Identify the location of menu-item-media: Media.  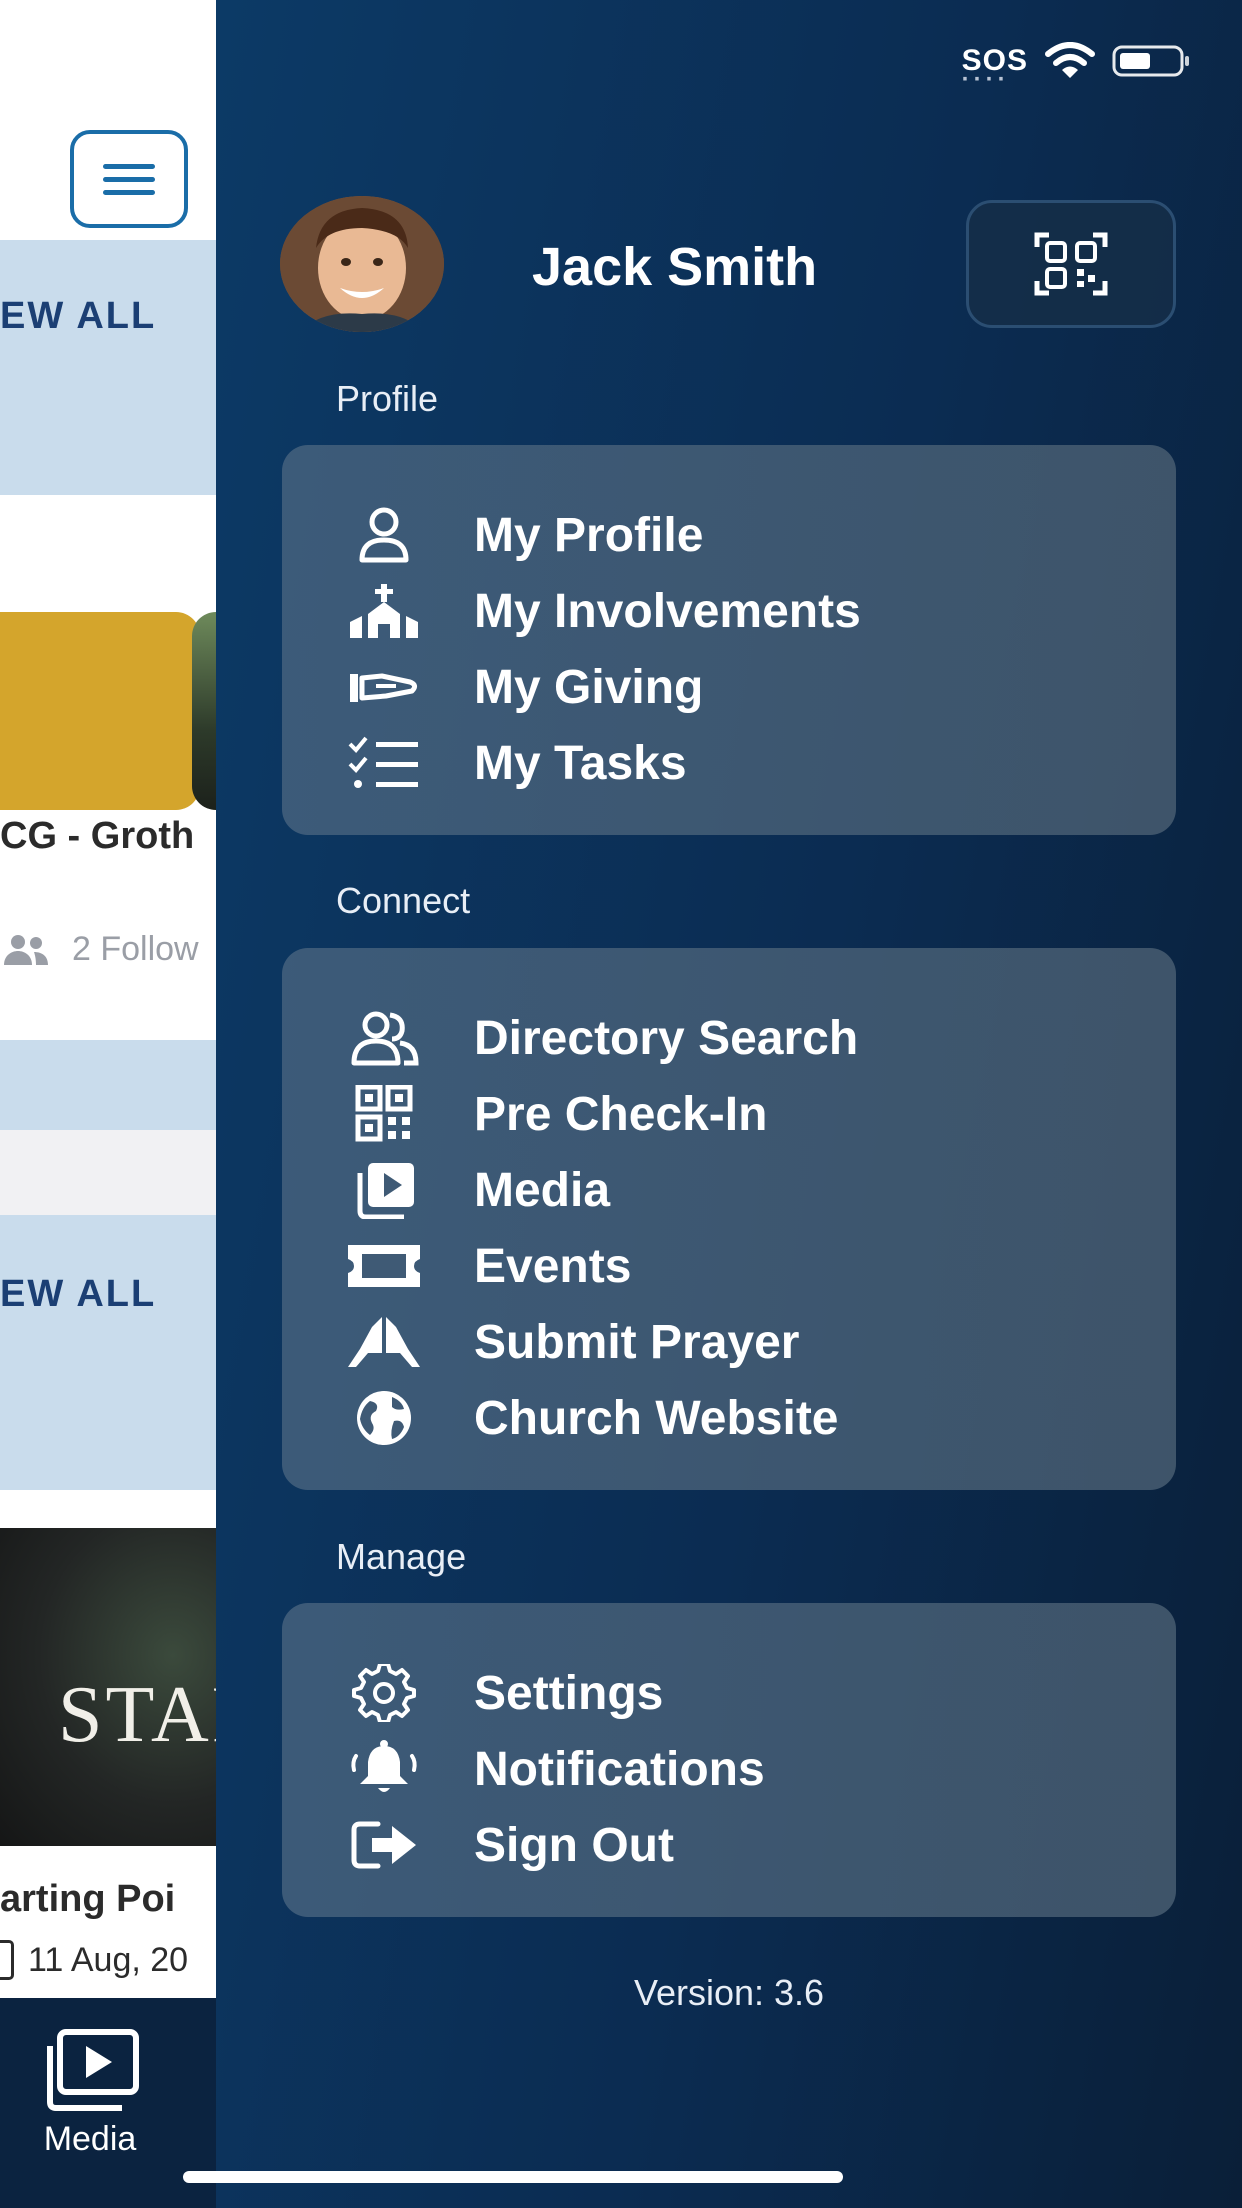
(729, 1190).